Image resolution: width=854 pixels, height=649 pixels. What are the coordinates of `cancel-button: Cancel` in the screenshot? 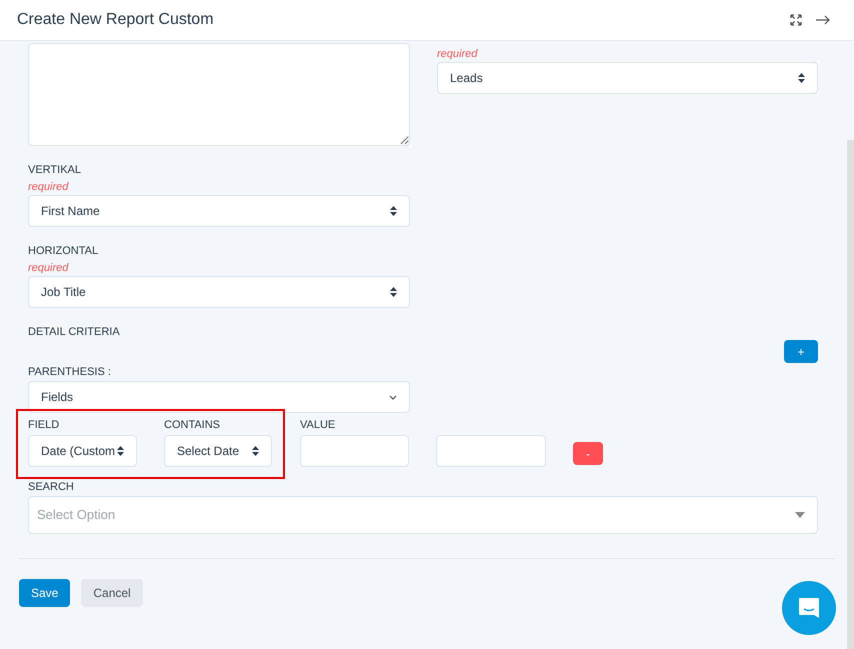 It's located at (112, 593).